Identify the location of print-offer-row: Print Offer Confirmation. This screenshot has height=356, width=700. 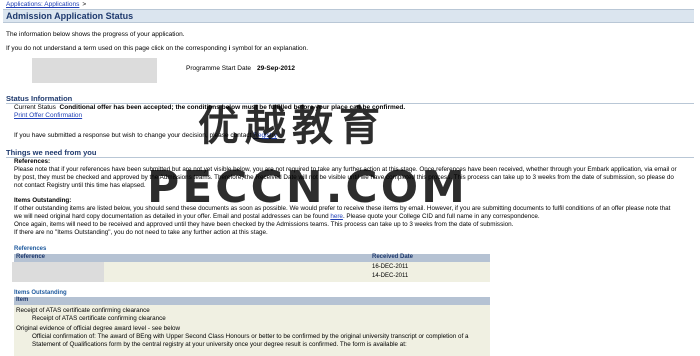
(48, 116).